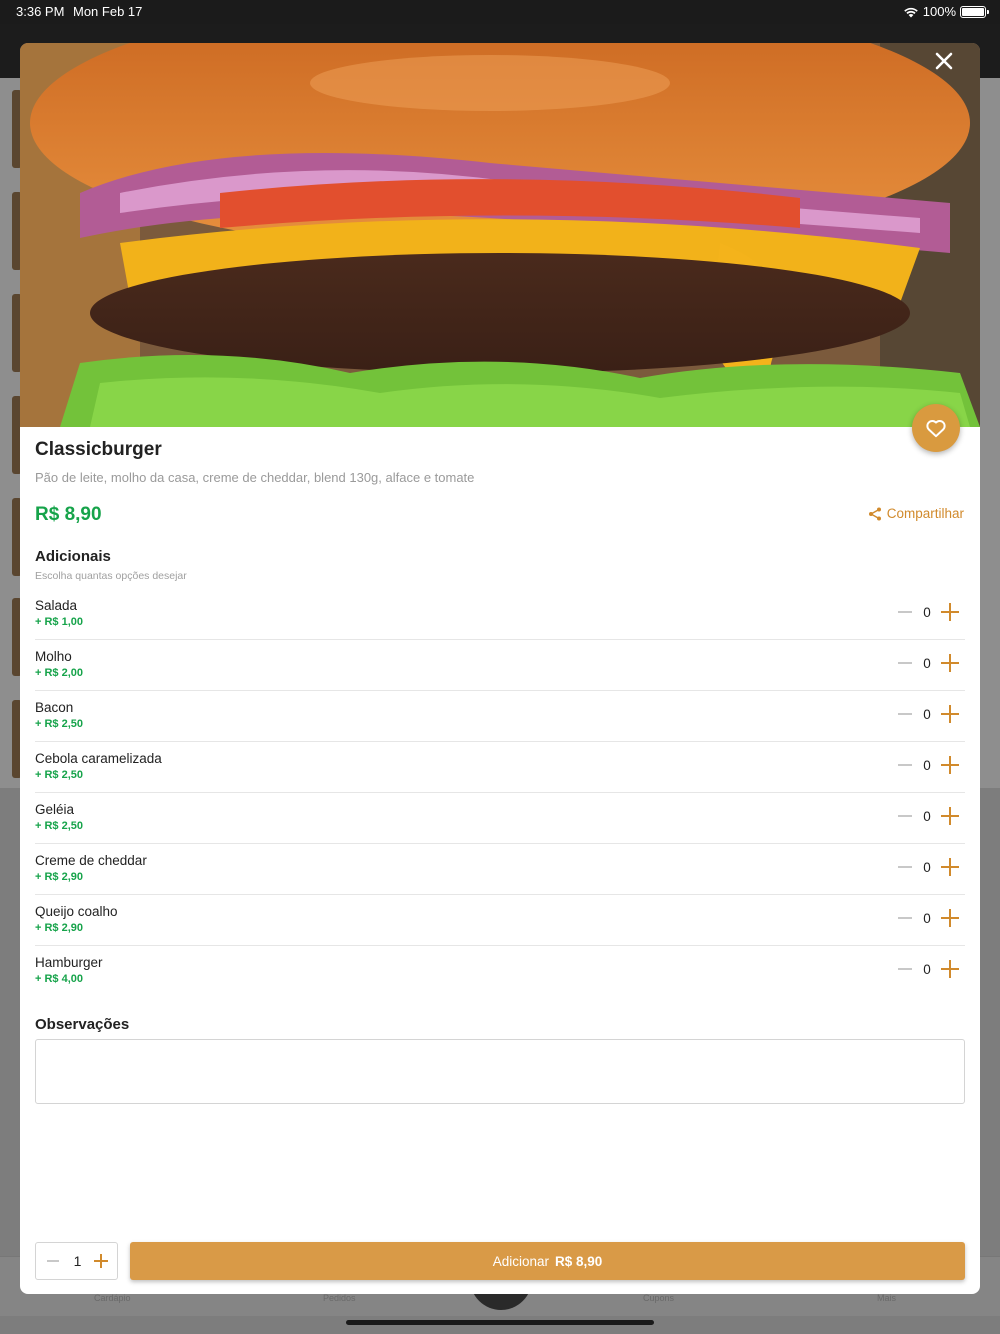 Image resolution: width=1000 pixels, height=1334 pixels. I want to click on close-button, so click(952, 69).